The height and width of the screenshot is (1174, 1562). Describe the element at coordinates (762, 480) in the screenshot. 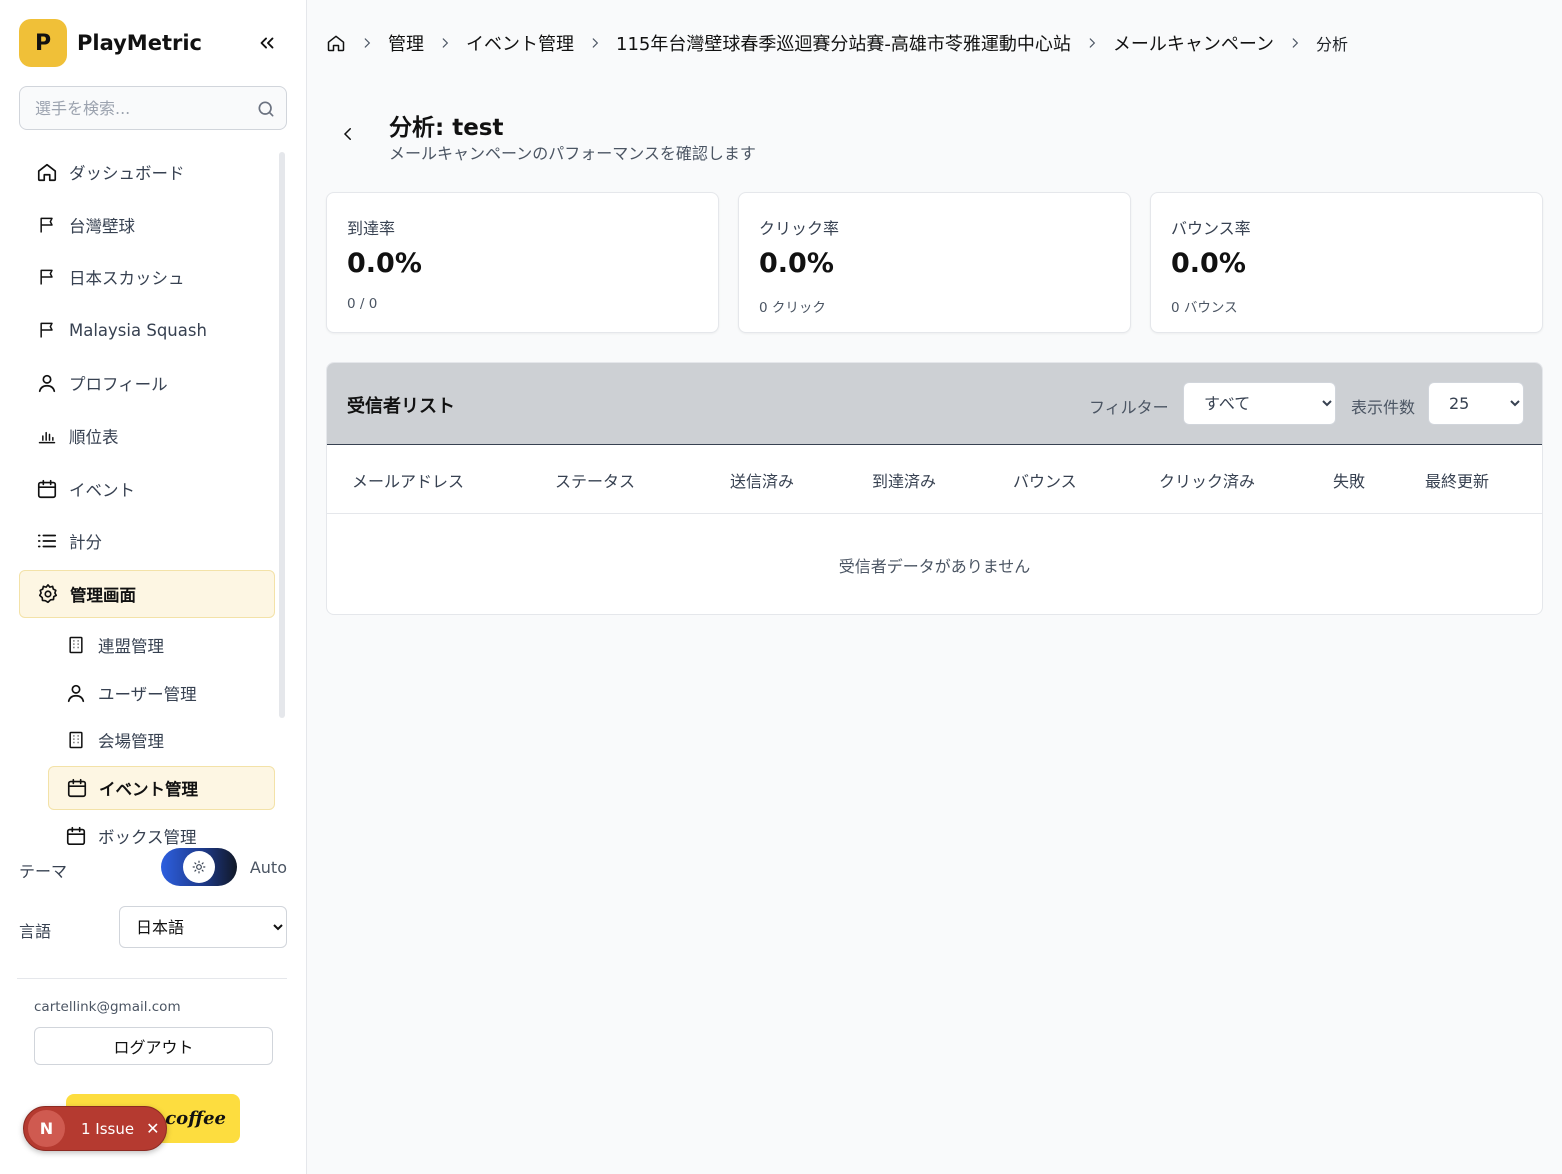

I see `column-header-sent: 送信済み` at that location.